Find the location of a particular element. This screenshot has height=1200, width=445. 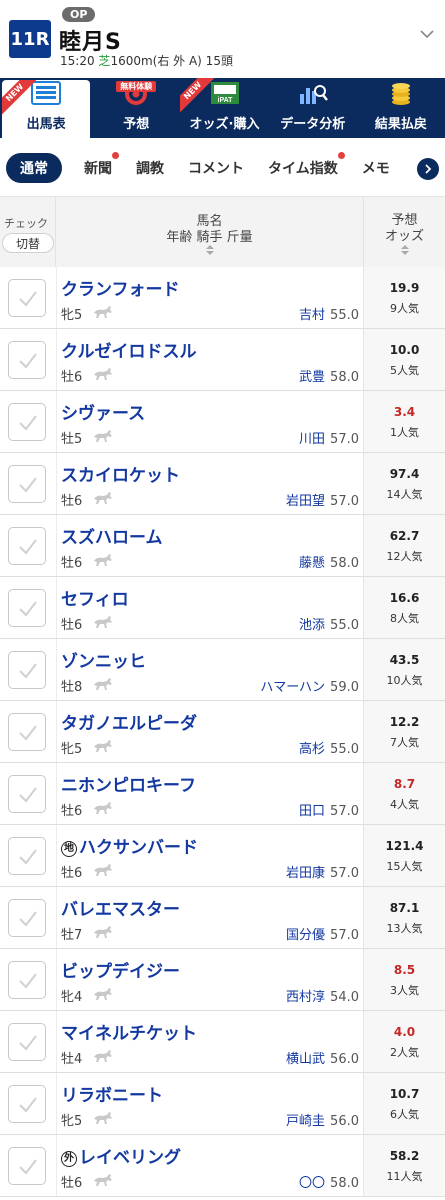

horse-name-link: ビップデイジー is located at coordinates (120, 969).